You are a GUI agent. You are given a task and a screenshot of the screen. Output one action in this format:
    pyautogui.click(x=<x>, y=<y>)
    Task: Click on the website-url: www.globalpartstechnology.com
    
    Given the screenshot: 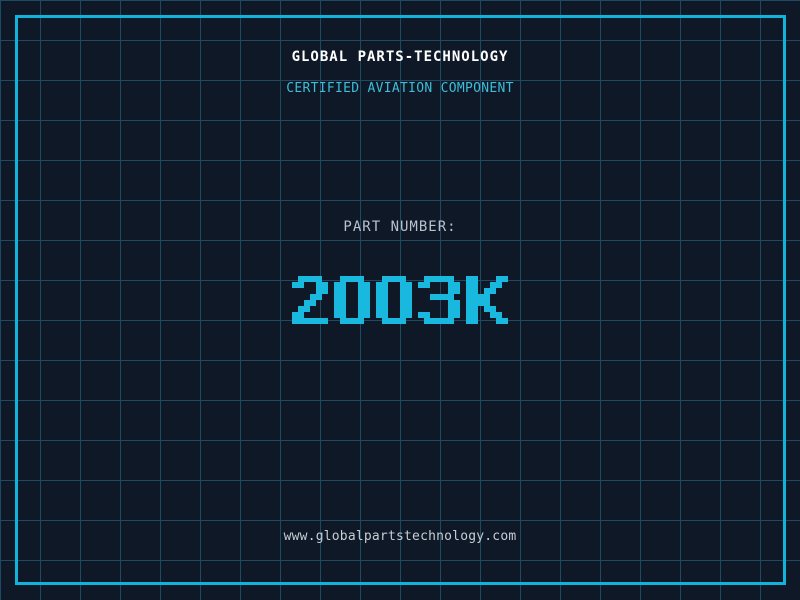 What is the action you would take?
    pyautogui.click(x=400, y=536)
    